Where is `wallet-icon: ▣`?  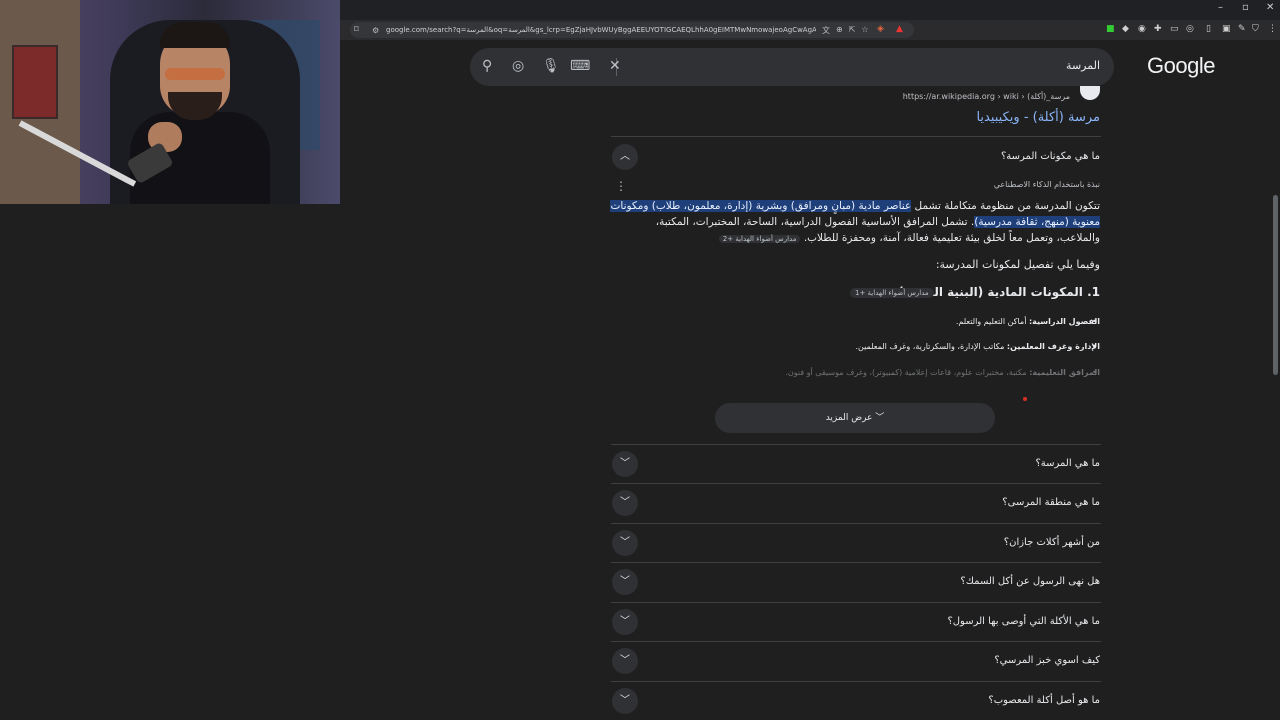
wallet-icon: ▣ is located at coordinates (1226, 29).